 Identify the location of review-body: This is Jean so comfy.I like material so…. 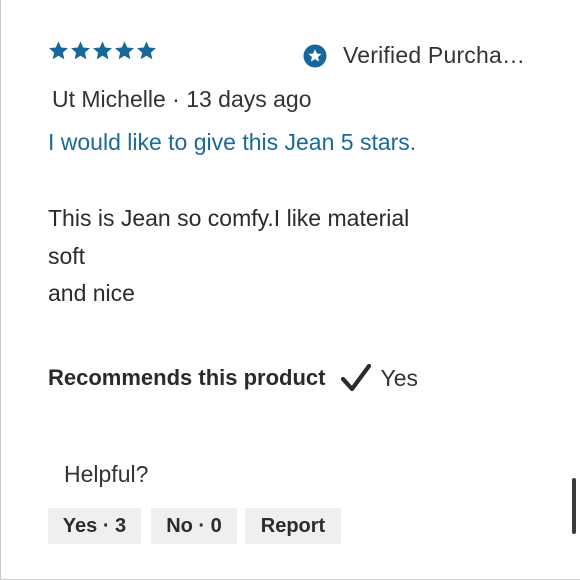
(228, 256).